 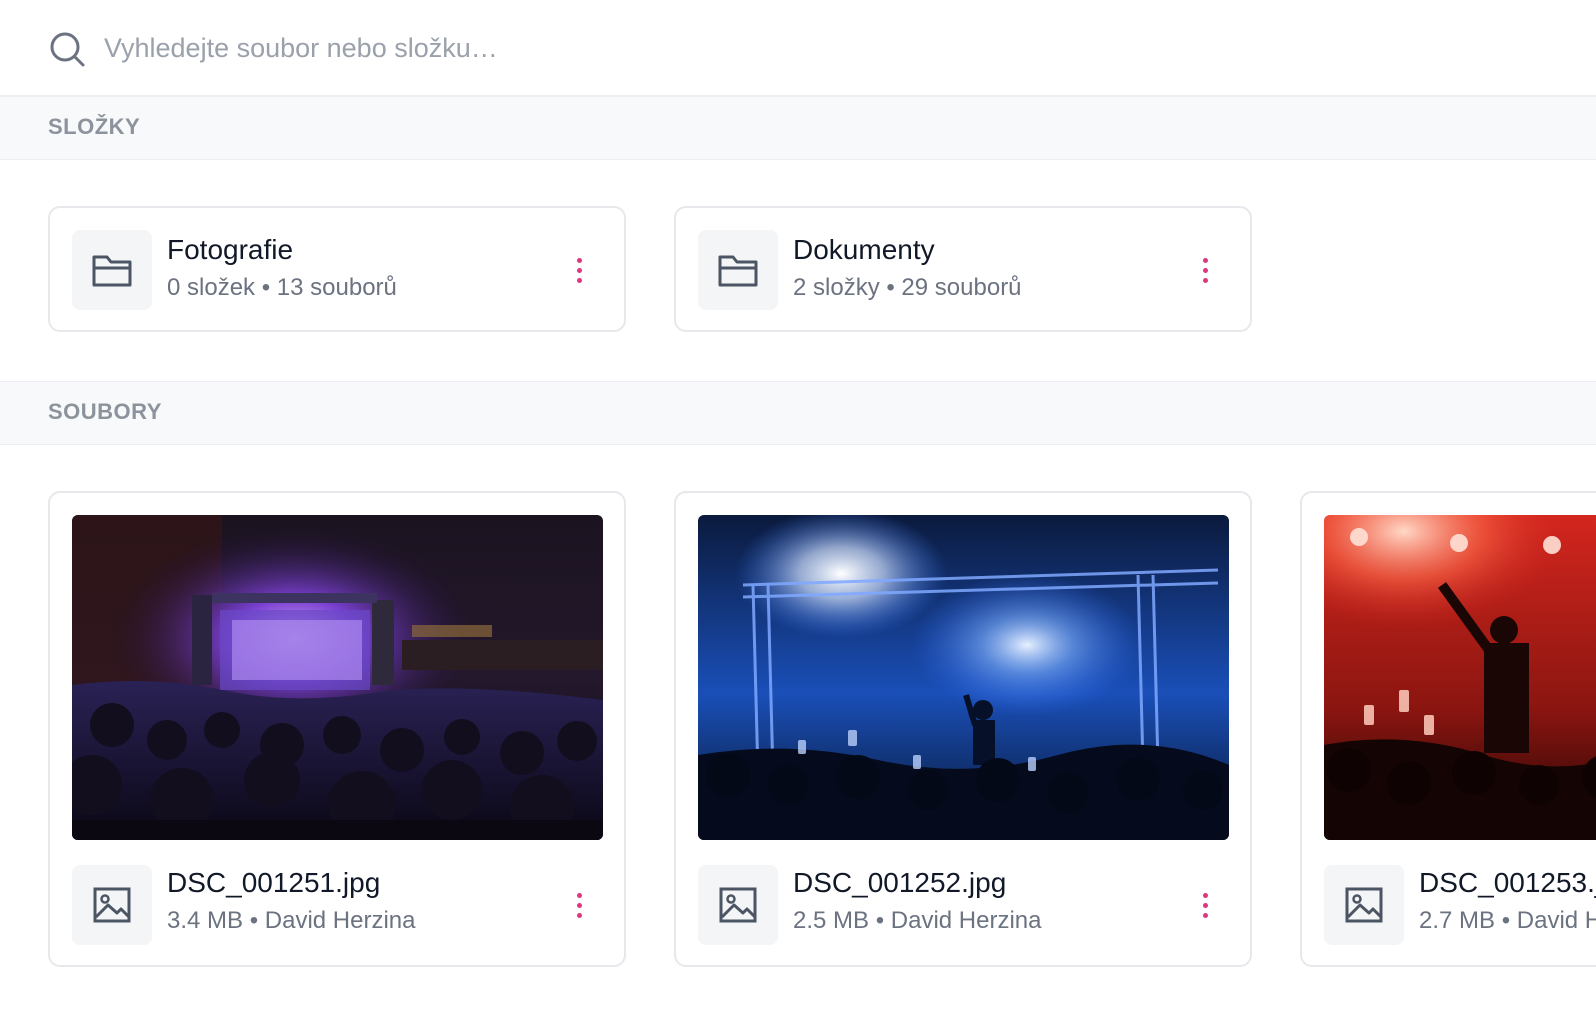 What do you see at coordinates (67, 49) in the screenshot?
I see `search-icon` at bounding box center [67, 49].